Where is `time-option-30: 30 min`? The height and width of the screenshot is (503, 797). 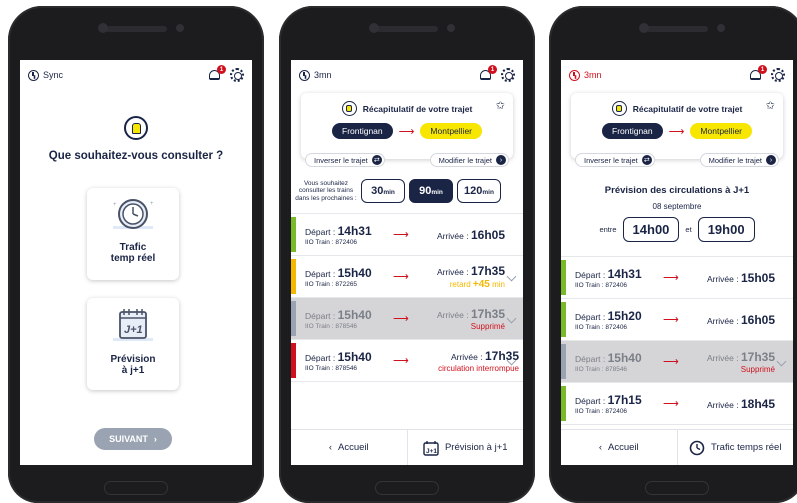
time-option-30: 30 min is located at coordinates (383, 191).